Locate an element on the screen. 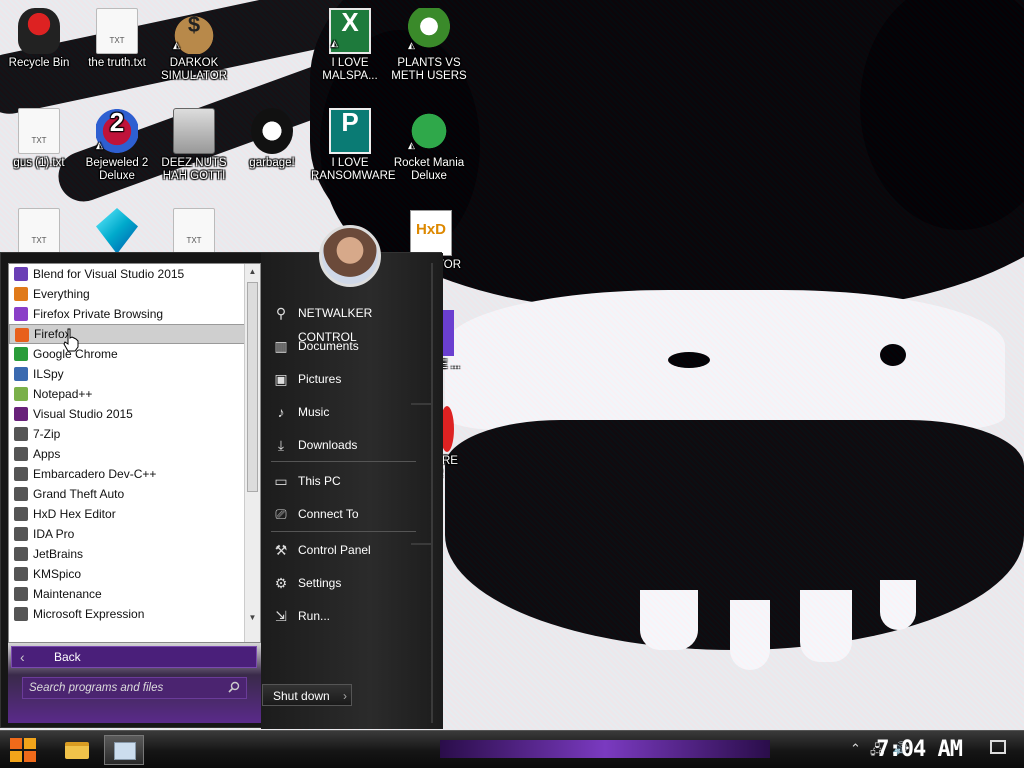  desktop-icon-gus: gus (1).txt is located at coordinates (39, 139).